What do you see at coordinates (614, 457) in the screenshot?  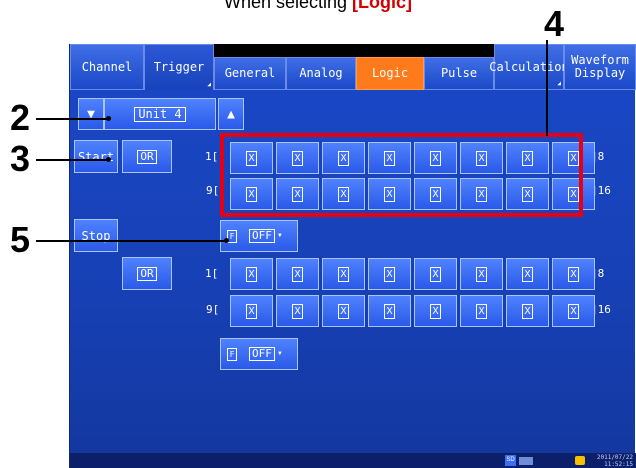 I see `clock-date: 2011/07/22` at bounding box center [614, 457].